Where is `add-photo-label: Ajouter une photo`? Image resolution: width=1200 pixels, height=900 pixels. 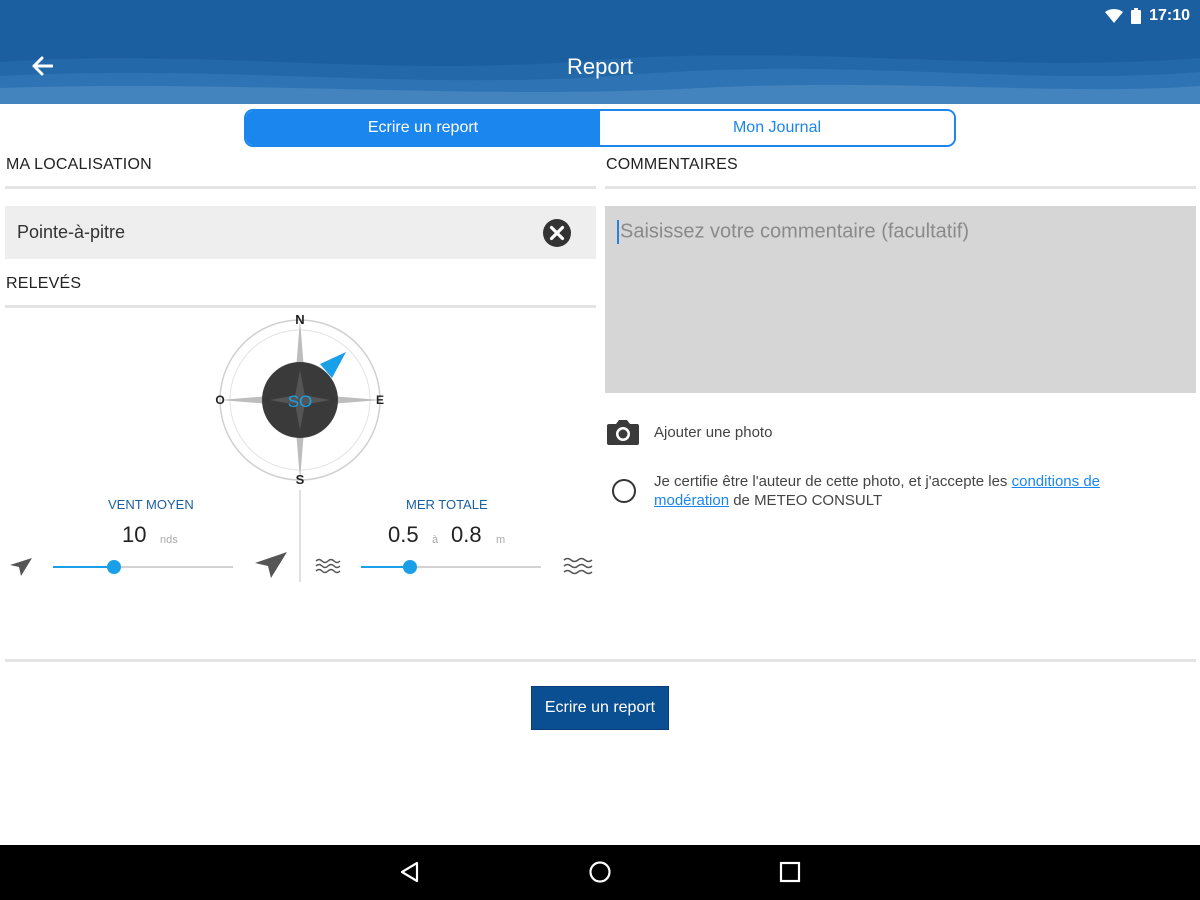
add-photo-label: Ajouter une photo is located at coordinates (713, 432).